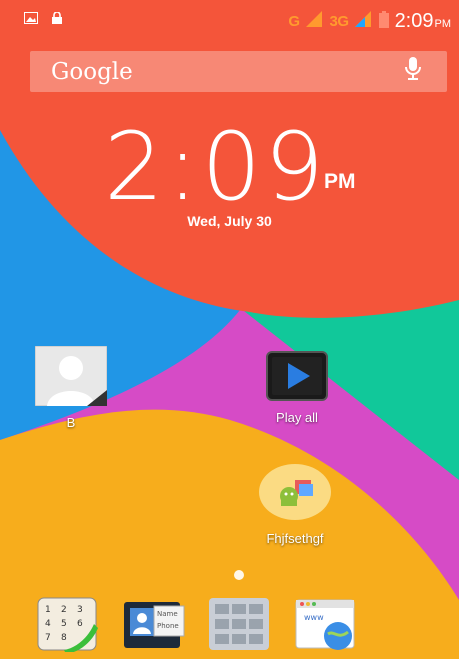 This screenshot has width=459, height=659. I want to click on app-label: B, so click(71, 422).